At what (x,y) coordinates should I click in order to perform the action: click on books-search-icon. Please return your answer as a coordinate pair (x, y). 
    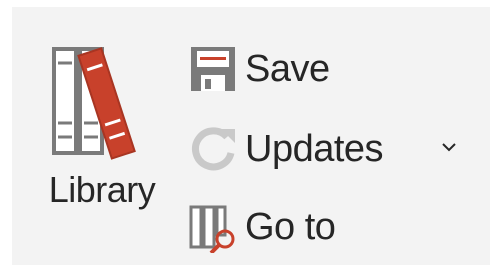
    Looking at the image, I should click on (212, 229).